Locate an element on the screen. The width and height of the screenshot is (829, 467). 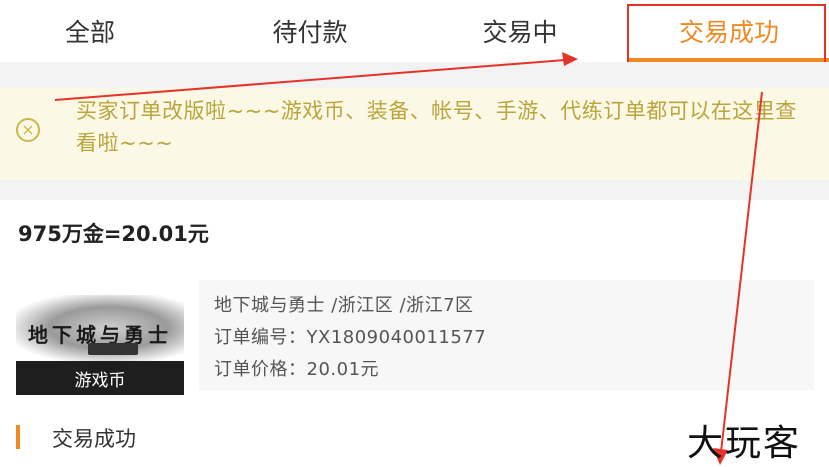
thumbnail-label: 游戏币 is located at coordinates (100, 378).